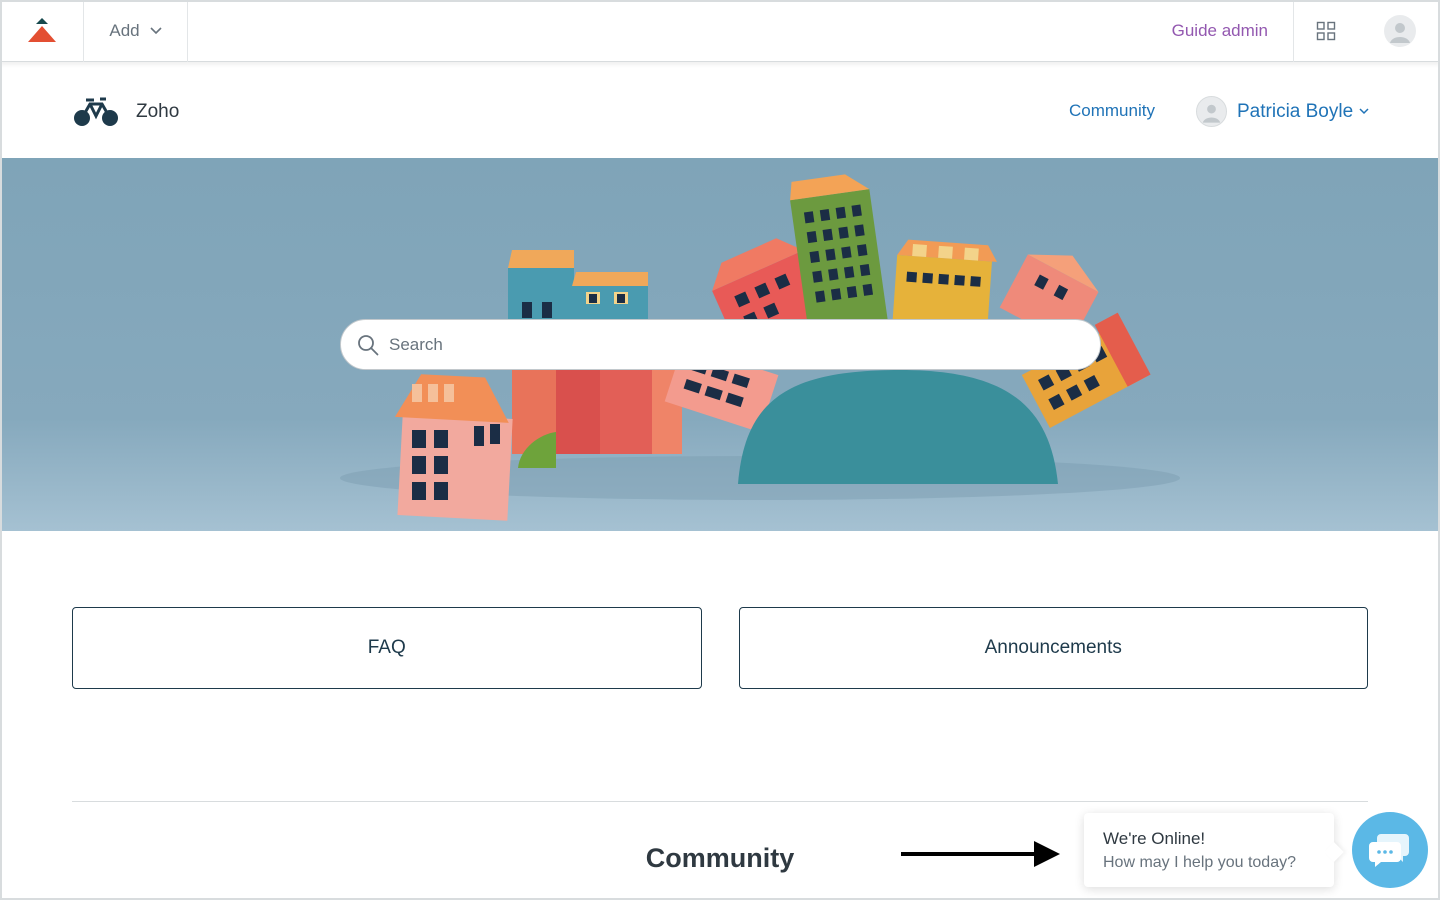 Image resolution: width=1440 pixels, height=900 pixels. What do you see at coordinates (1112, 111) in the screenshot?
I see `nav-community-link: Community` at bounding box center [1112, 111].